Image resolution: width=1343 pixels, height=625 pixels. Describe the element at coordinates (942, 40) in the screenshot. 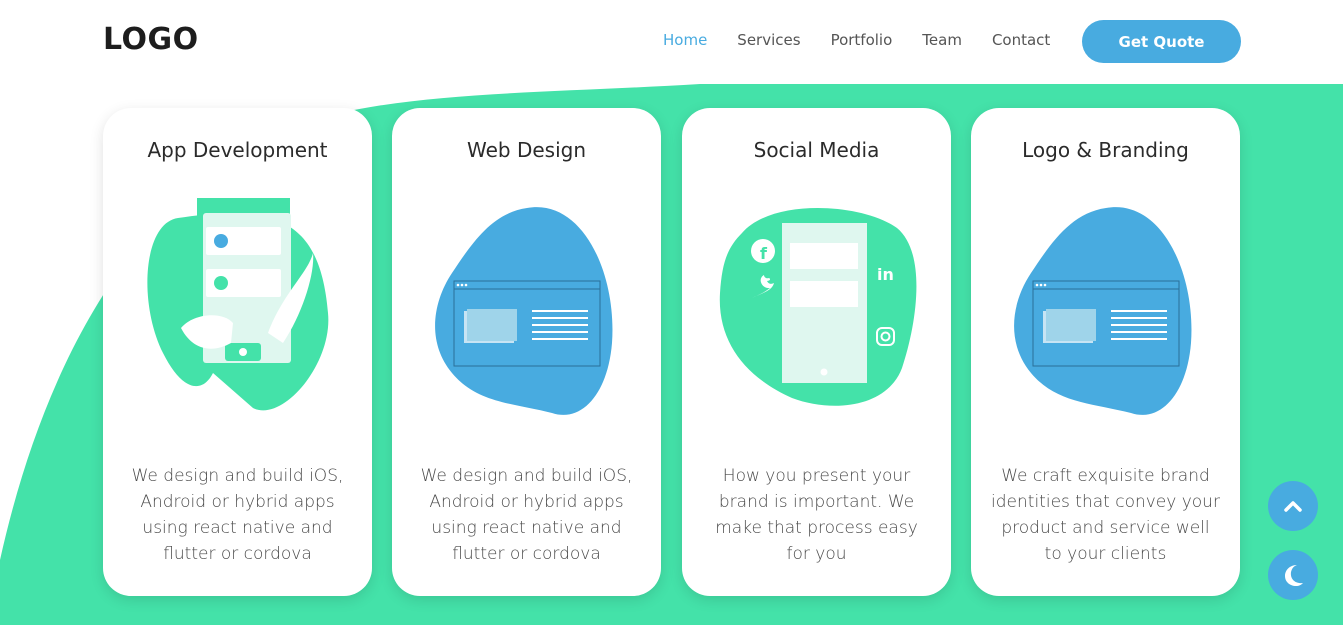

I see `nav-link-team: Team` at that location.